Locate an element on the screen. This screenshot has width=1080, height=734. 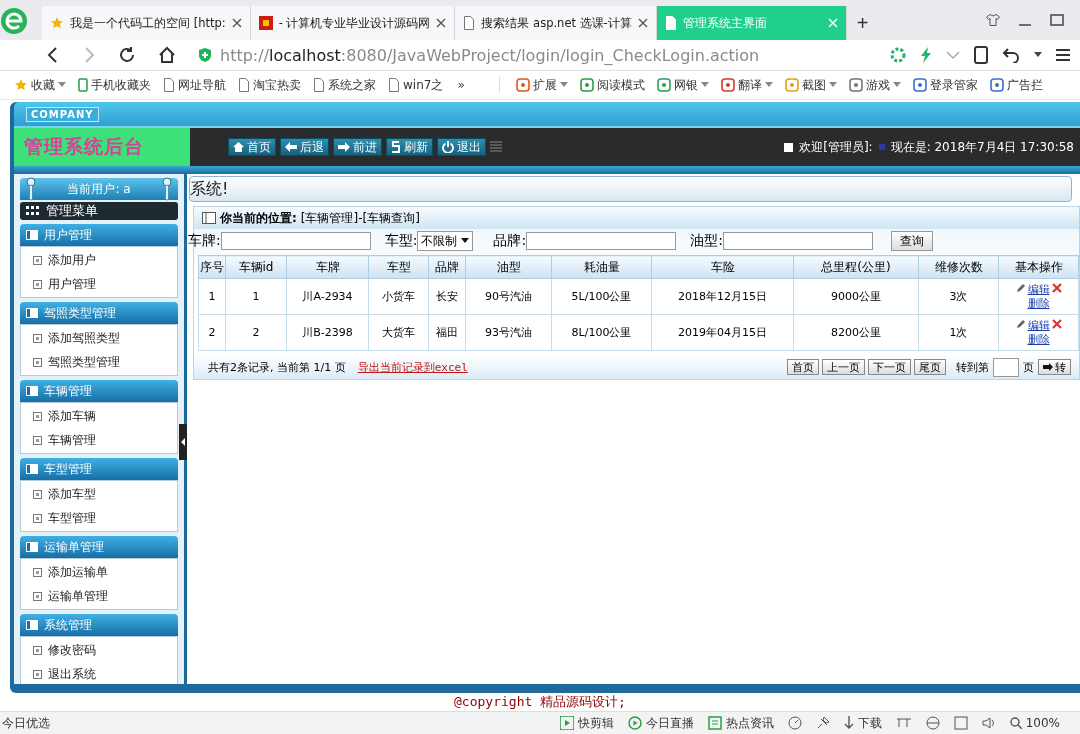
phone-icon is located at coordinates (981, 55).